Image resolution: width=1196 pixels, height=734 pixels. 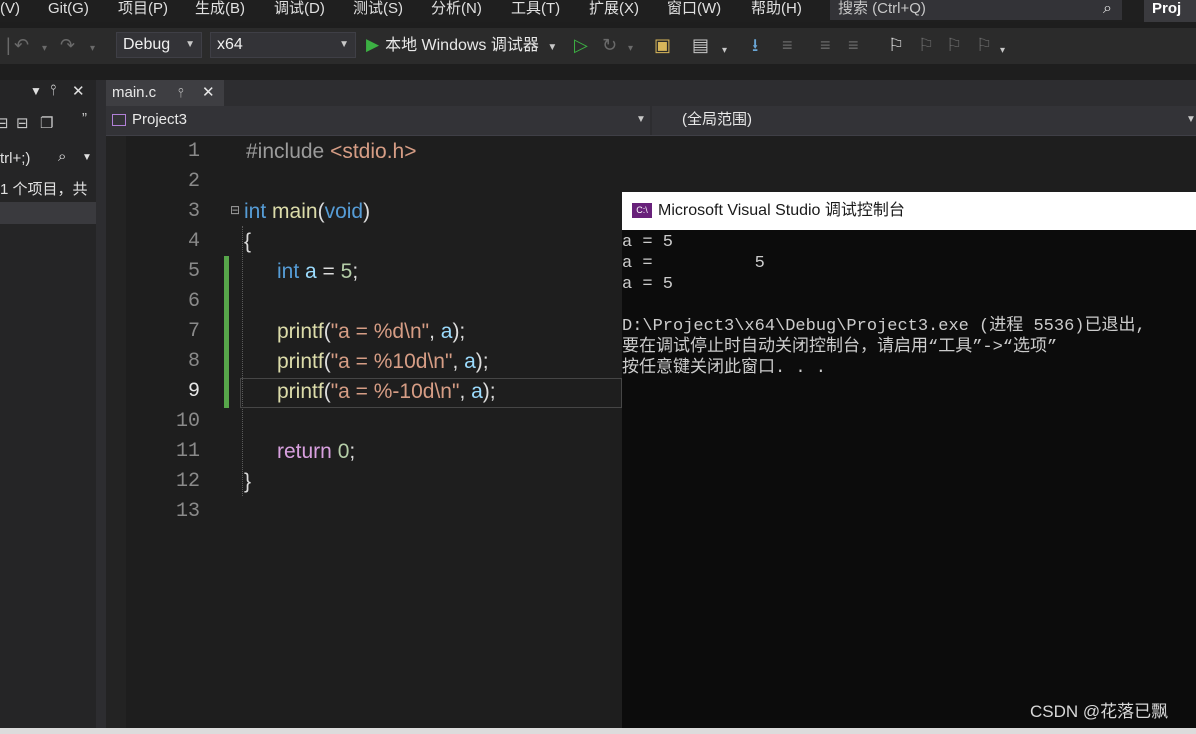 I want to click on panel-splitter, so click(x=101, y=407).